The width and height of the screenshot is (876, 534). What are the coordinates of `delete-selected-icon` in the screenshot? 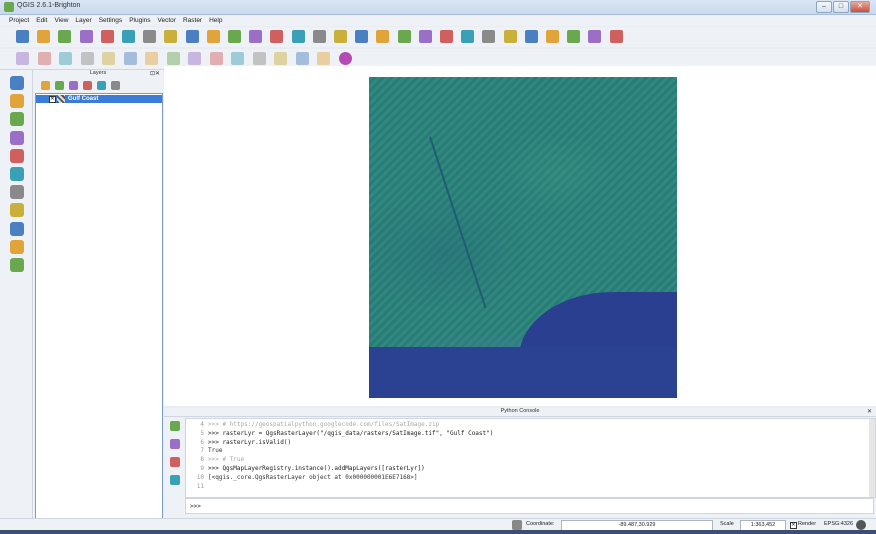 It's located at (151, 58).